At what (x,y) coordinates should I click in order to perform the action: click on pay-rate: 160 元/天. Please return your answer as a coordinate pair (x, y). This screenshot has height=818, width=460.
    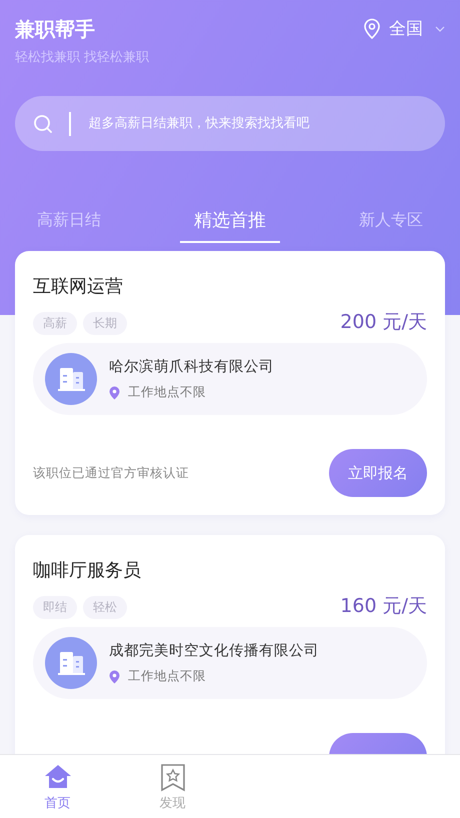
    Looking at the image, I should click on (383, 606).